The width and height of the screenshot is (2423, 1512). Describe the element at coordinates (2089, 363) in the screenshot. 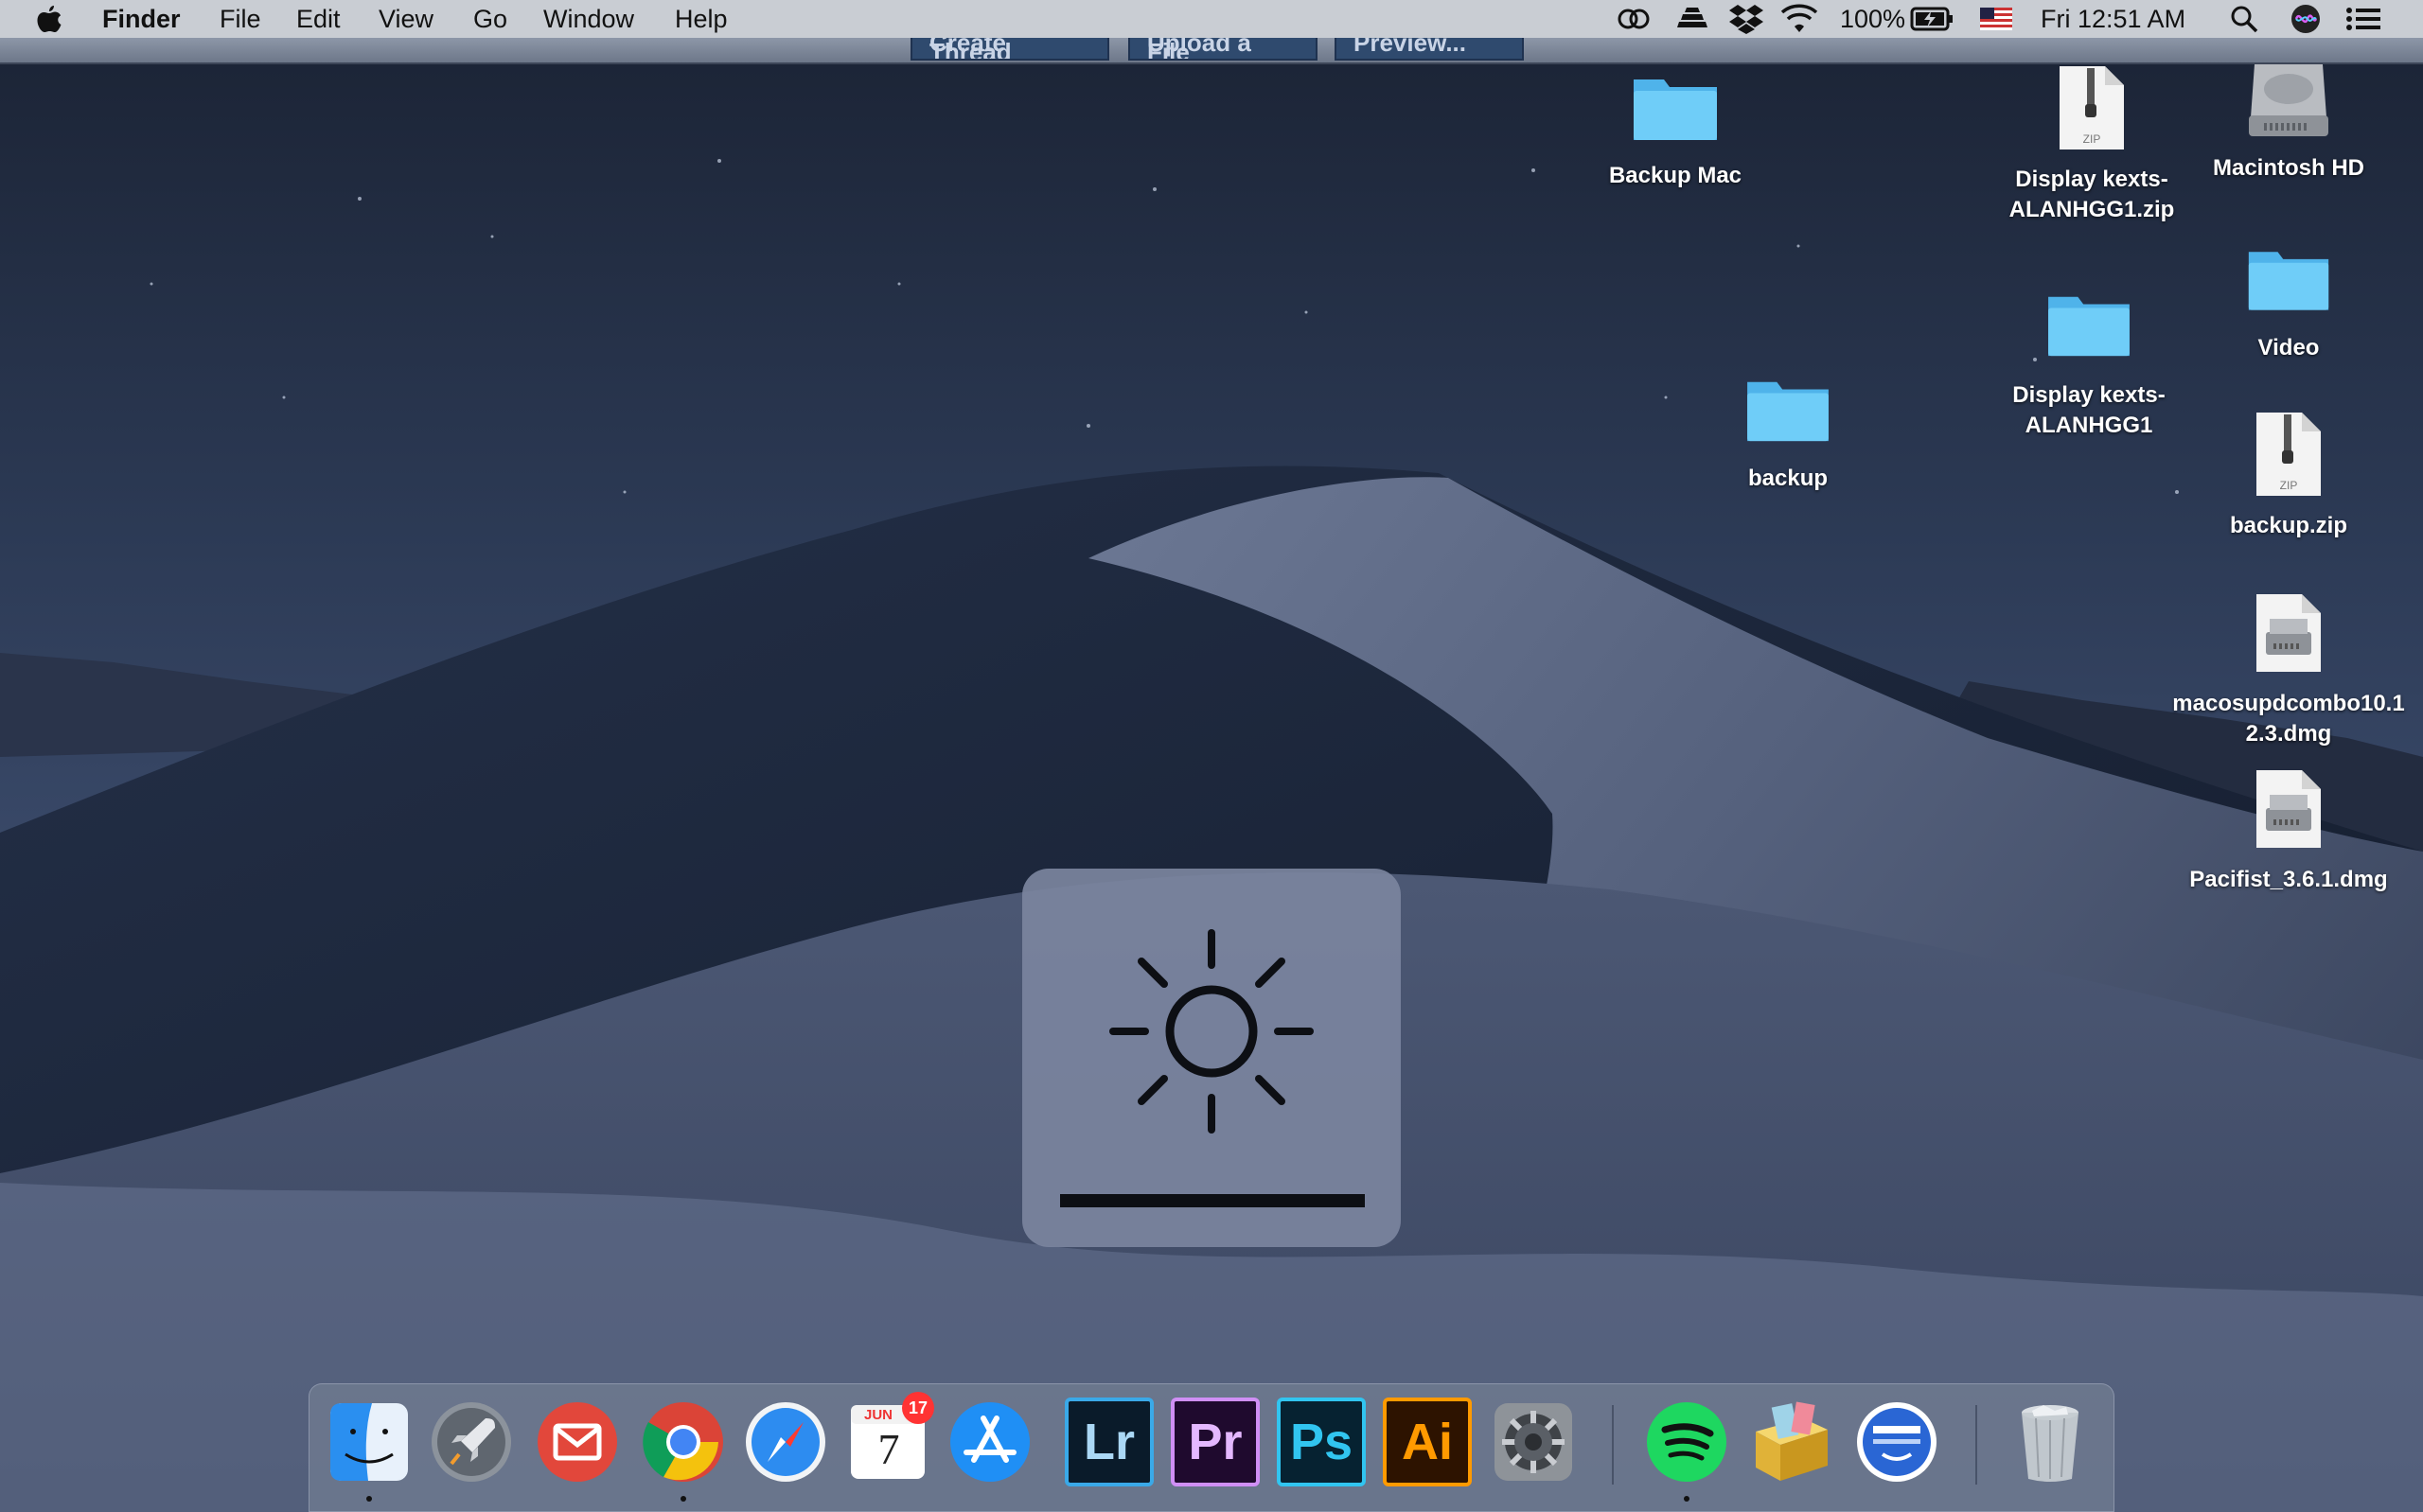

I see `desktop-folder-display-kexts: Display kexts- ALANHGG1` at that location.